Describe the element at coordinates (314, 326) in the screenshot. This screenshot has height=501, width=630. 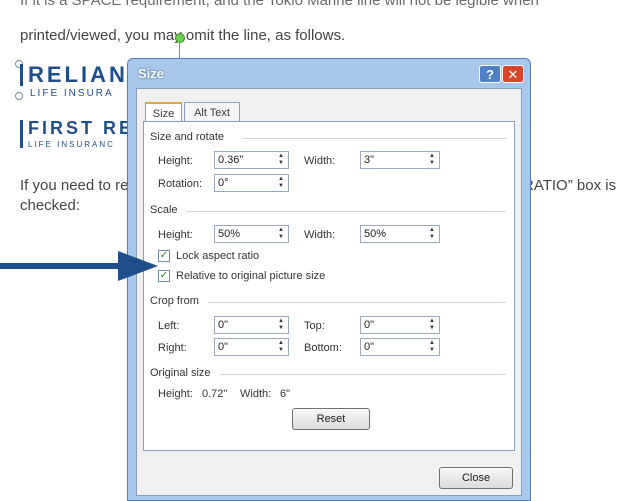
I see `crop-top-label: Top:` at that location.